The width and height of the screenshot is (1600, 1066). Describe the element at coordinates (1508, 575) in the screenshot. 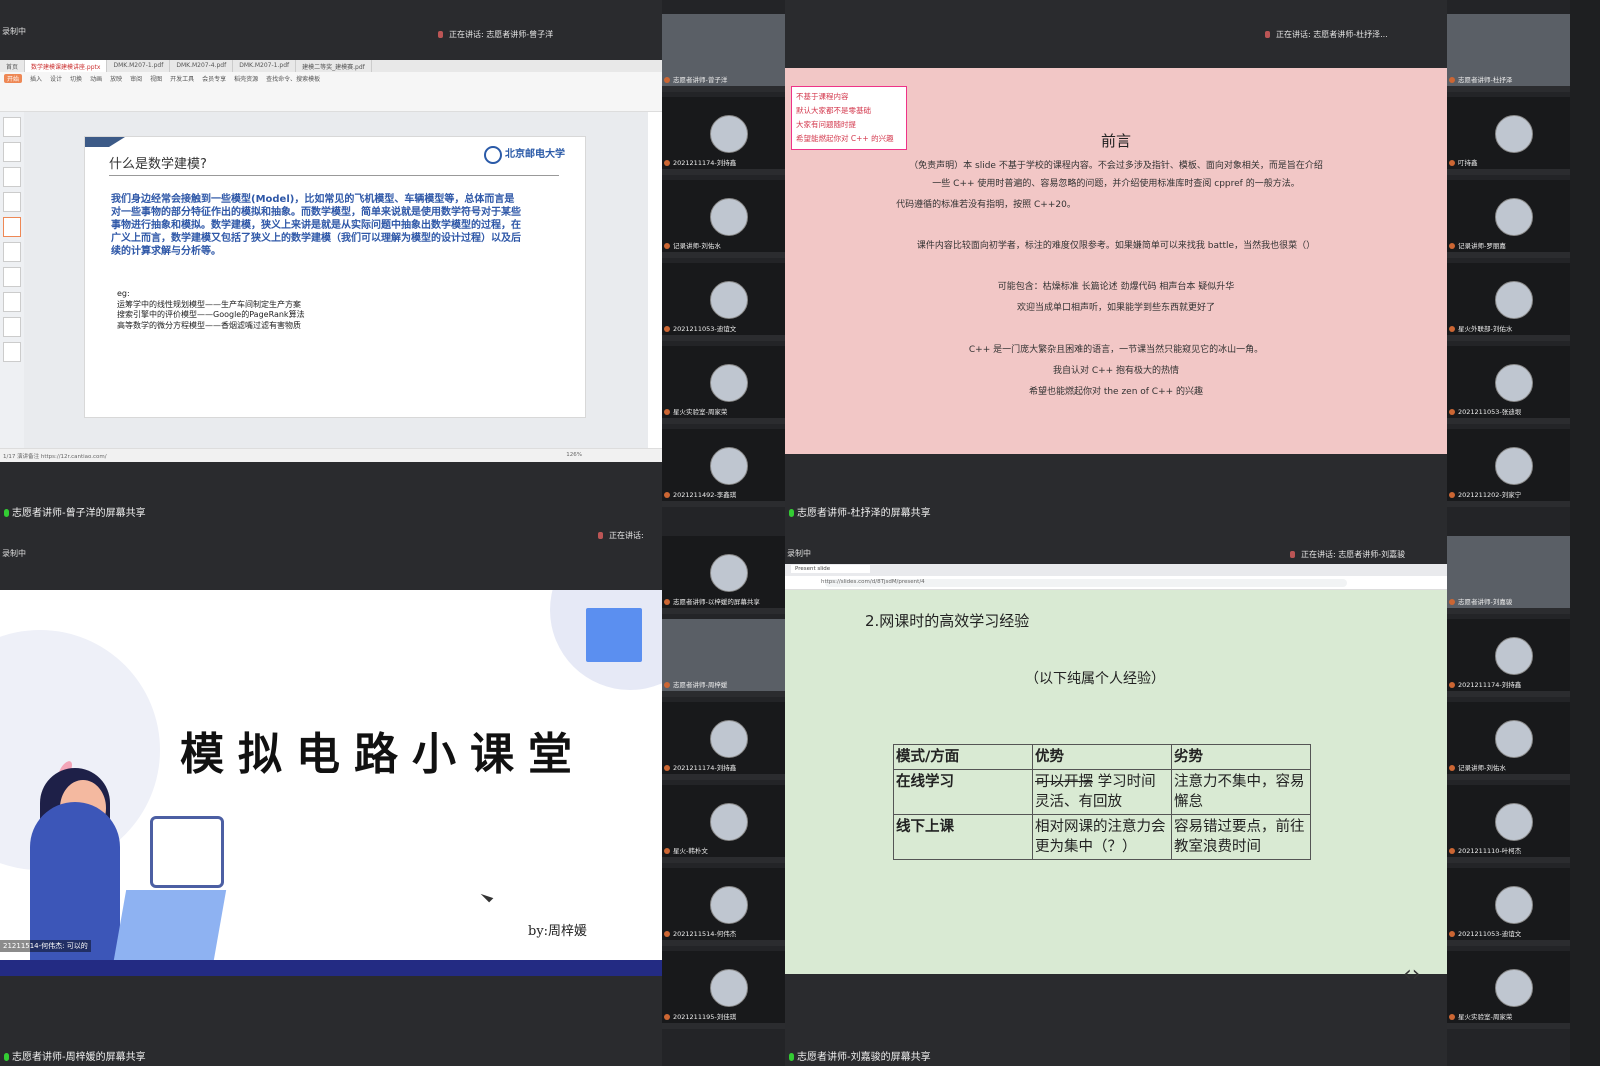

I see `participant-tile: 志愿者讲师-刘嘉骏` at that location.